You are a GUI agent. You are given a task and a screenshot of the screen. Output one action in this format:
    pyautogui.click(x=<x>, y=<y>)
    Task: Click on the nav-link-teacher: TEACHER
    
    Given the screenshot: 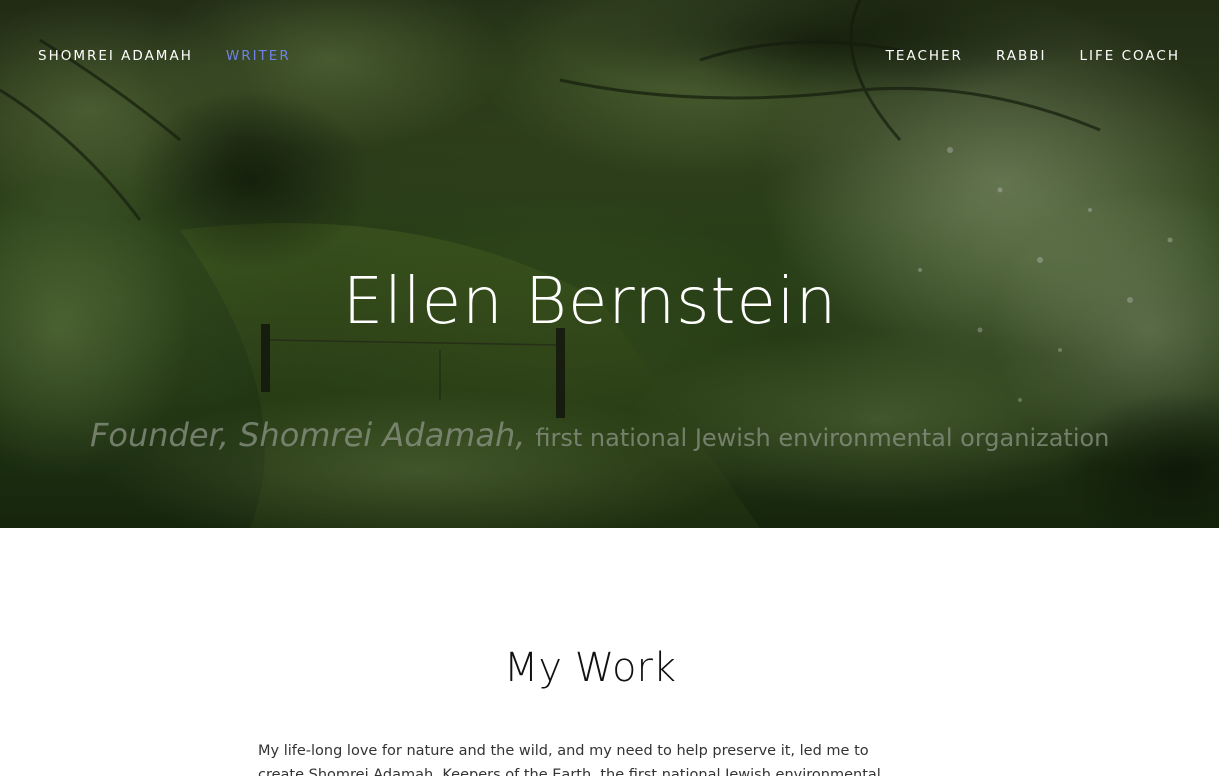 What is the action you would take?
    pyautogui.click(x=924, y=56)
    